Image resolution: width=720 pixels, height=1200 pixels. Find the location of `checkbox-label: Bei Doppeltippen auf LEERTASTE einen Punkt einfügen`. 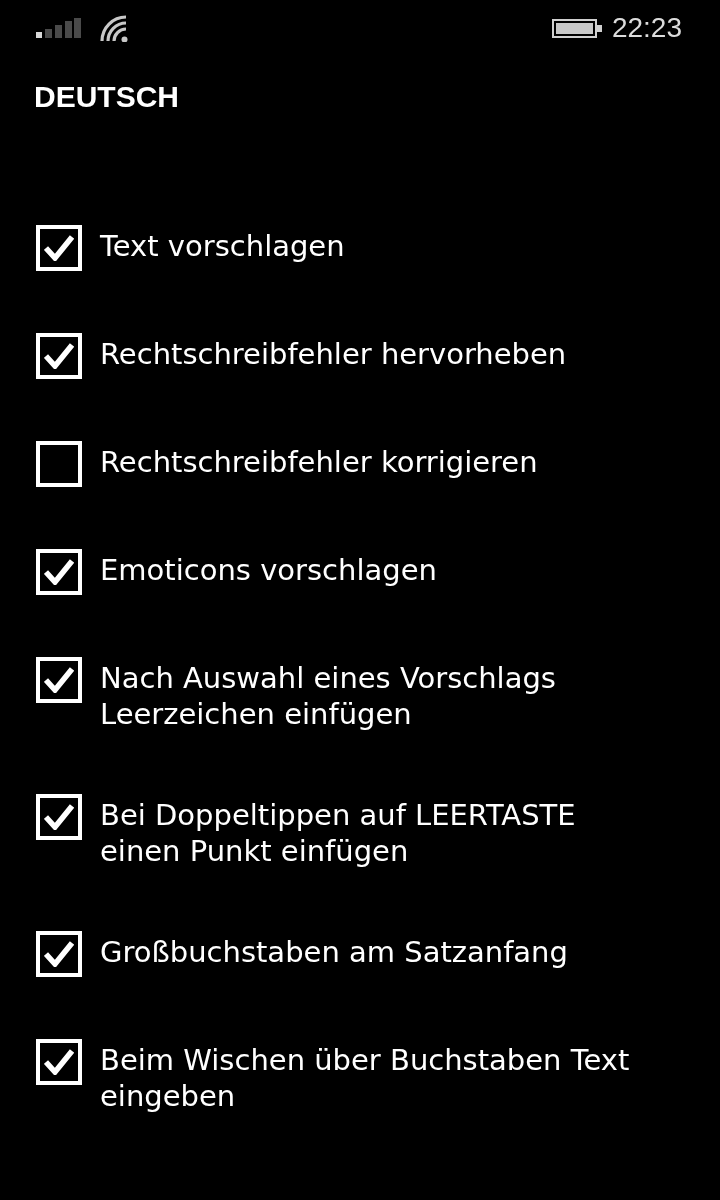

checkbox-label: Bei Doppeltippen auf LEERTASTE einen Punkt einfügen is located at coordinates (338, 833).